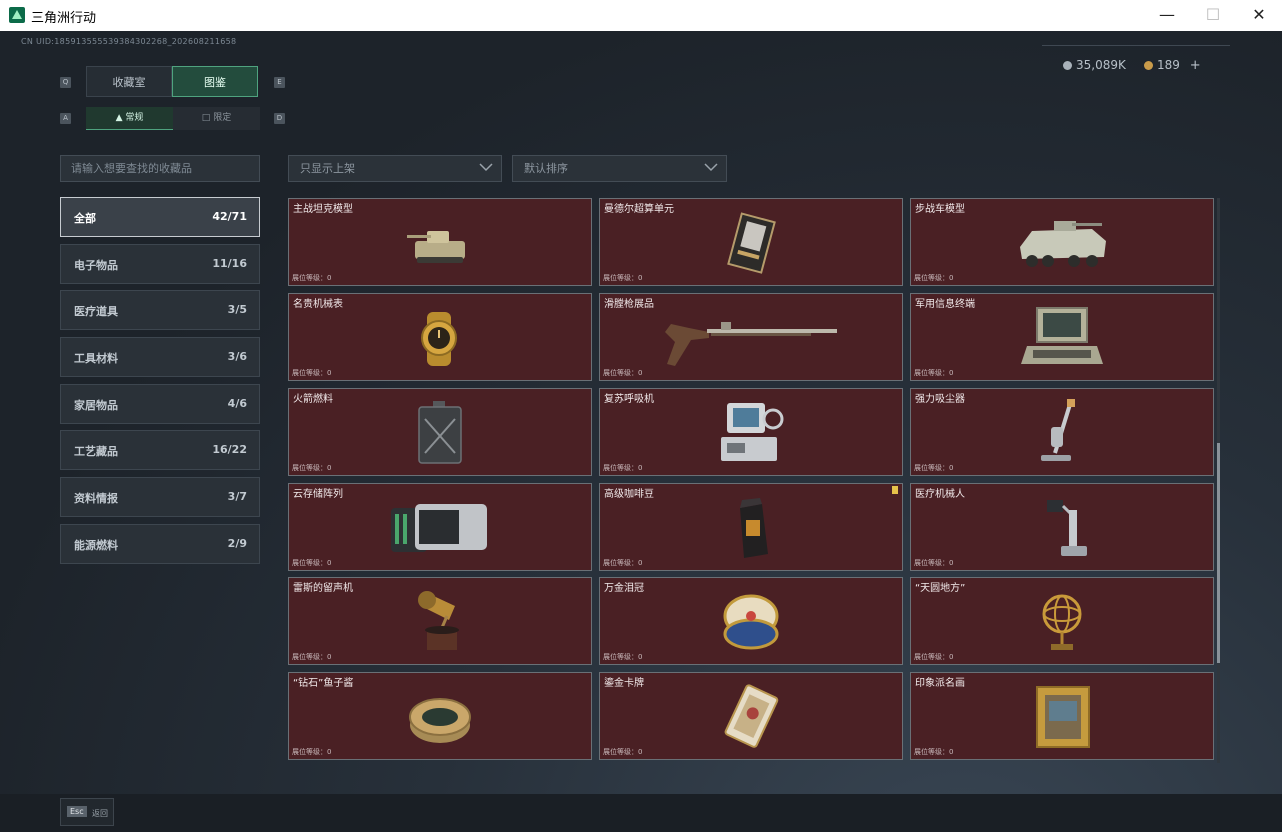 This screenshot has height=832, width=1282. What do you see at coordinates (215, 81) in the screenshot?
I see `tab-codex: 图鉴` at bounding box center [215, 81].